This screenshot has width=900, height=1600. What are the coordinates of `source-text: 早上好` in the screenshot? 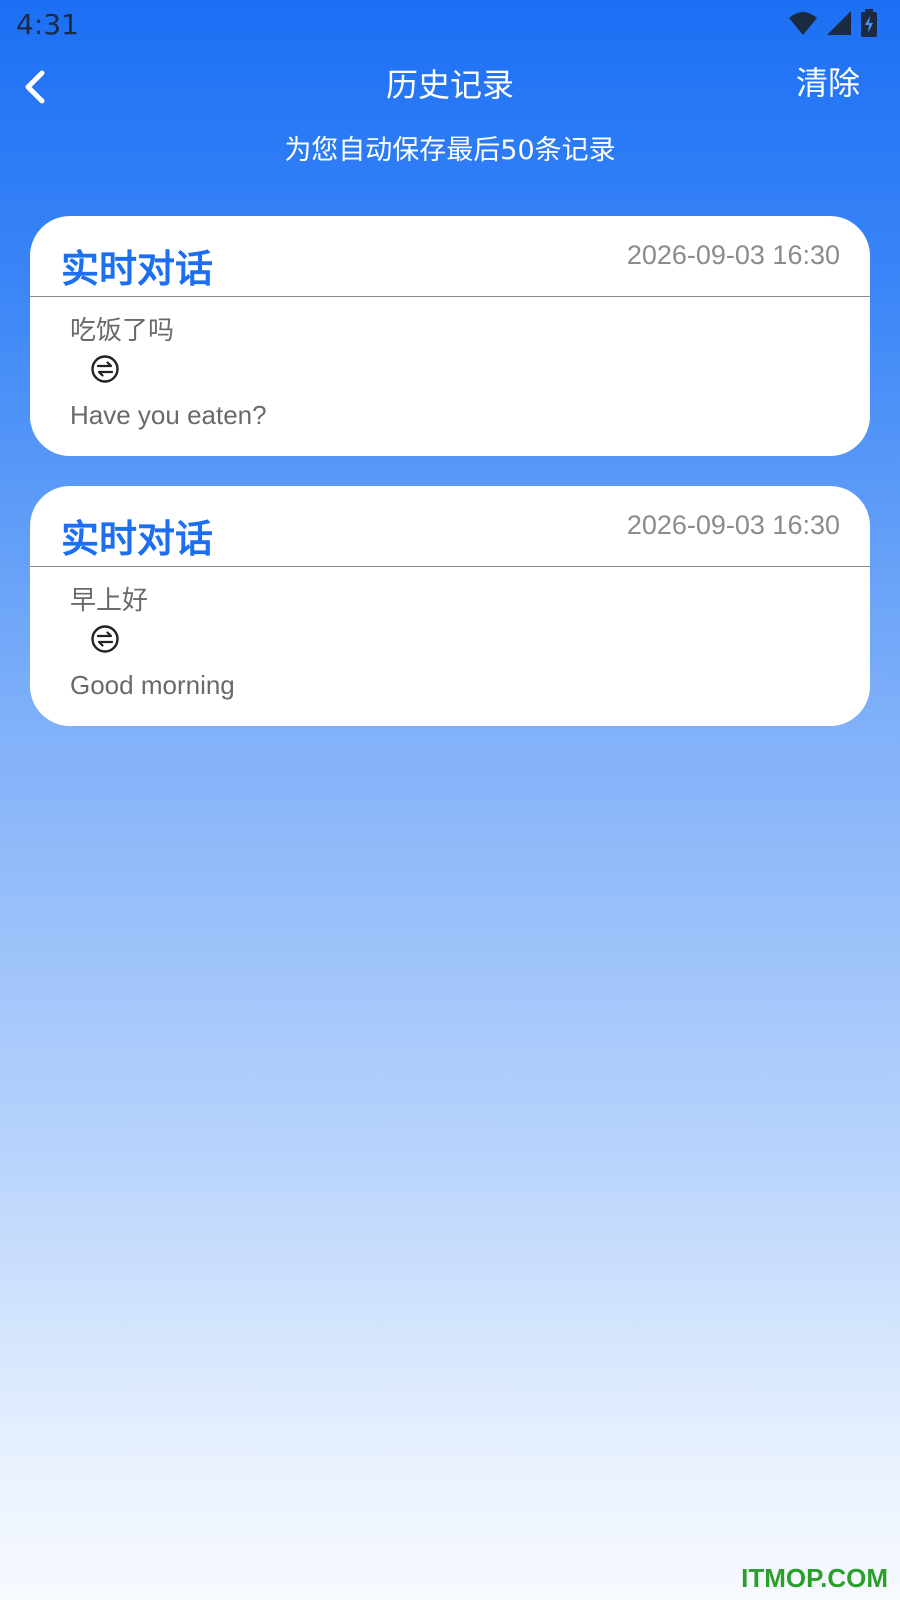 It's located at (109, 601).